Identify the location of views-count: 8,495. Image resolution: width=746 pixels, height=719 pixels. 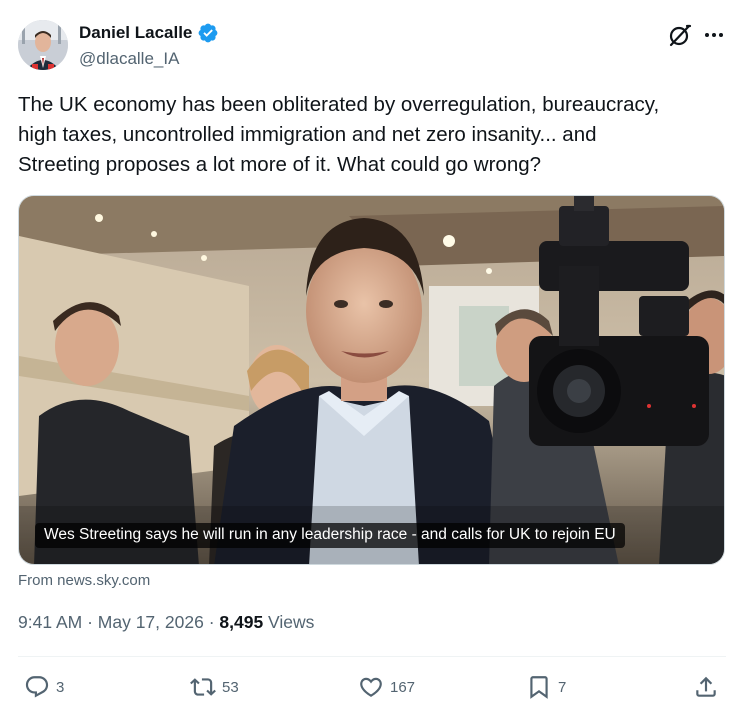
(241, 622).